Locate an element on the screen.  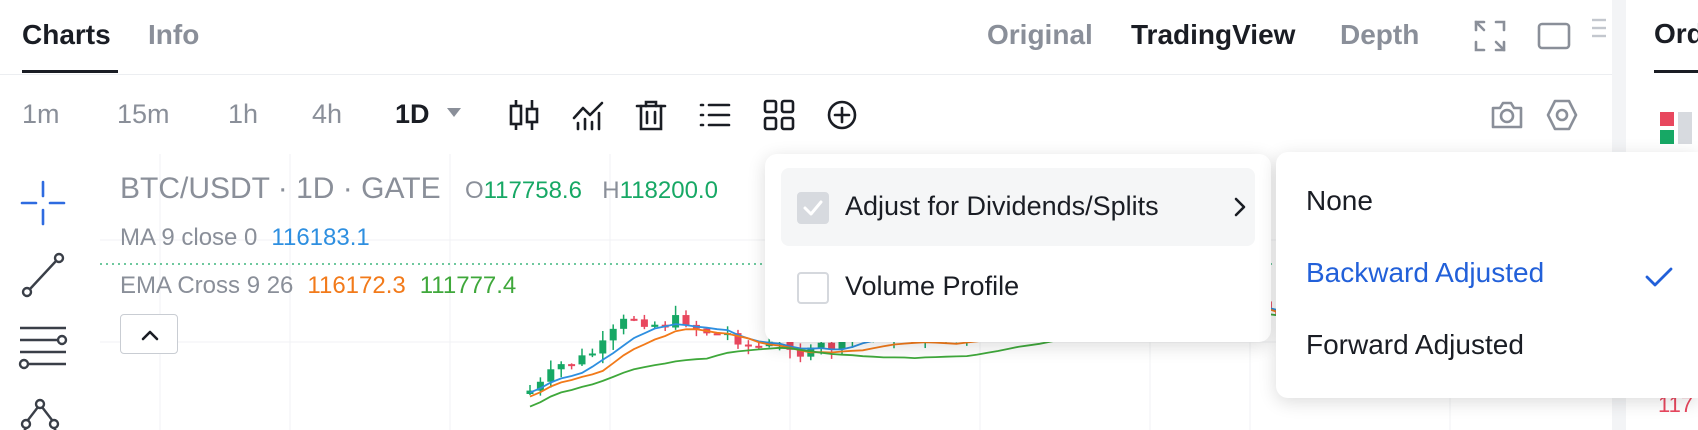
pair-label: BTC/USDT · 1D · GATE is located at coordinates (280, 188).